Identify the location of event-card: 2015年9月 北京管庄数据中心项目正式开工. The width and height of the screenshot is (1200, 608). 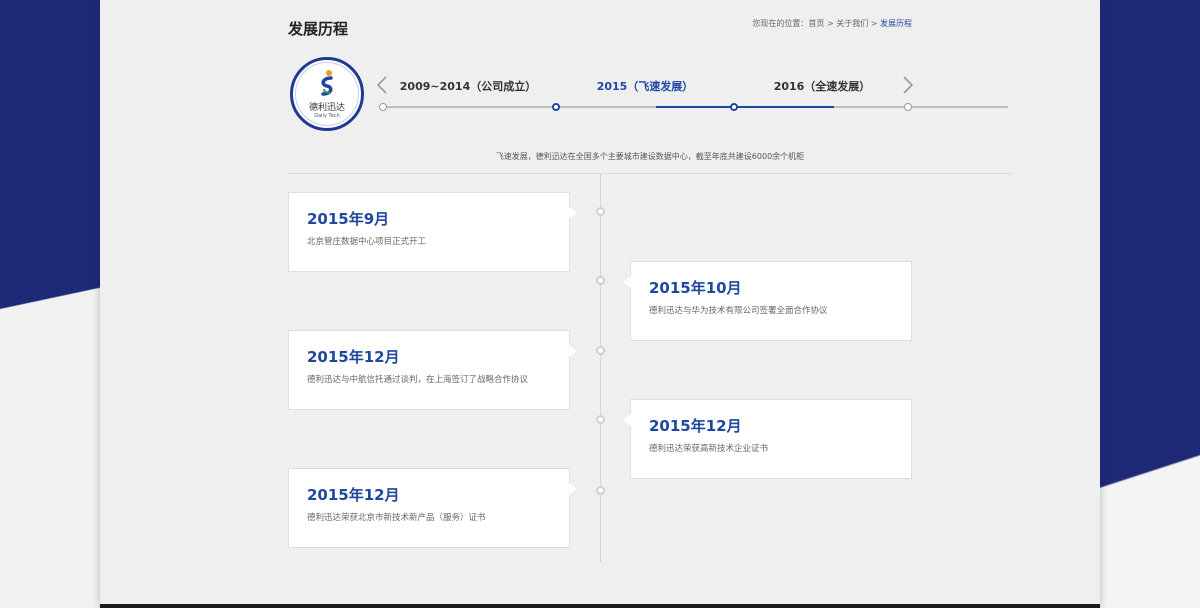
(432, 232).